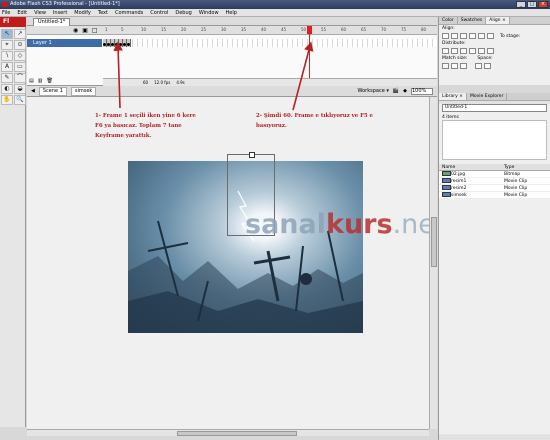  Describe the element at coordinates (481, 36) in the screenshot. I see `align-middle-icon` at that location.